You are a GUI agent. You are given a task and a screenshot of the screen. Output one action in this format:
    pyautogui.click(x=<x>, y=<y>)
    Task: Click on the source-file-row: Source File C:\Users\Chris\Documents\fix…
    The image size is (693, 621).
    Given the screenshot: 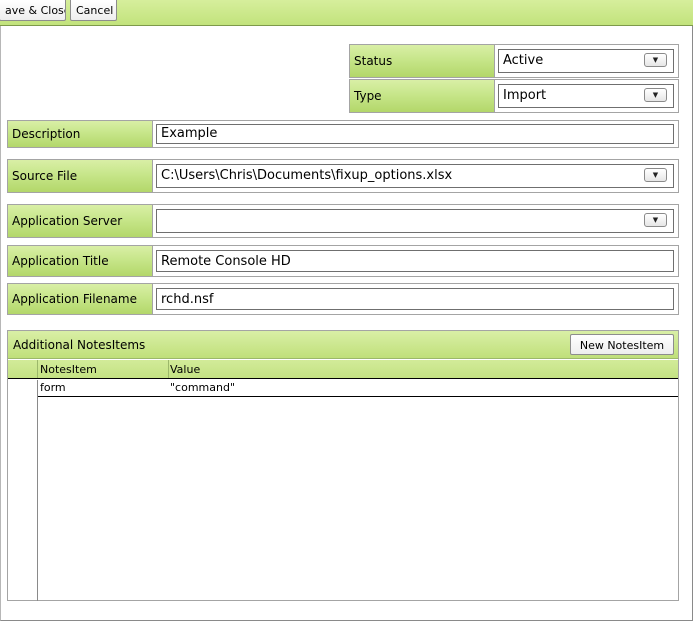 What is the action you would take?
    pyautogui.click(x=343, y=176)
    